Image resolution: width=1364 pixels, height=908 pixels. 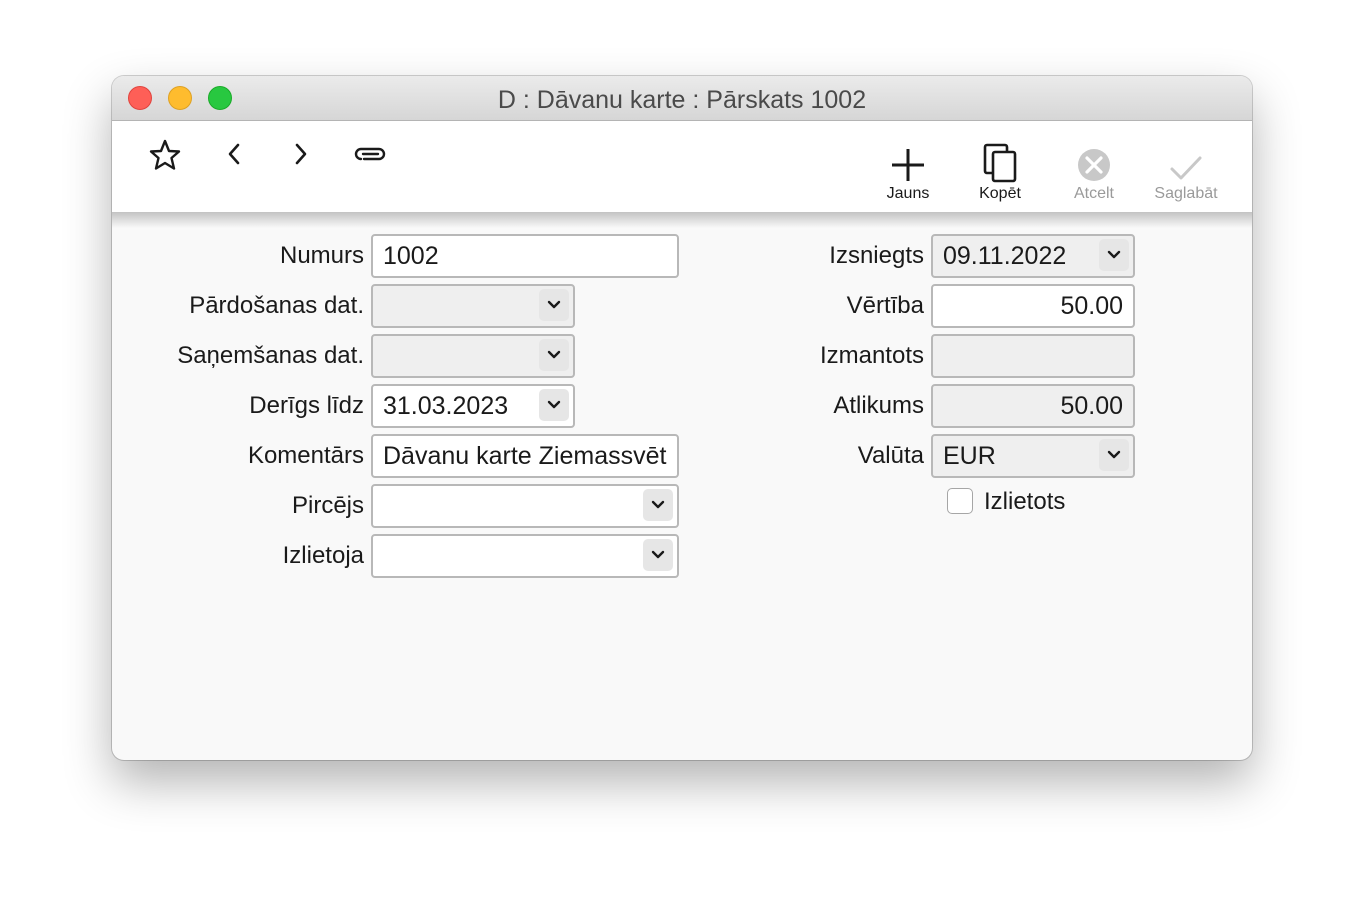 I want to click on izlietoja-select, so click(x=525, y=556).